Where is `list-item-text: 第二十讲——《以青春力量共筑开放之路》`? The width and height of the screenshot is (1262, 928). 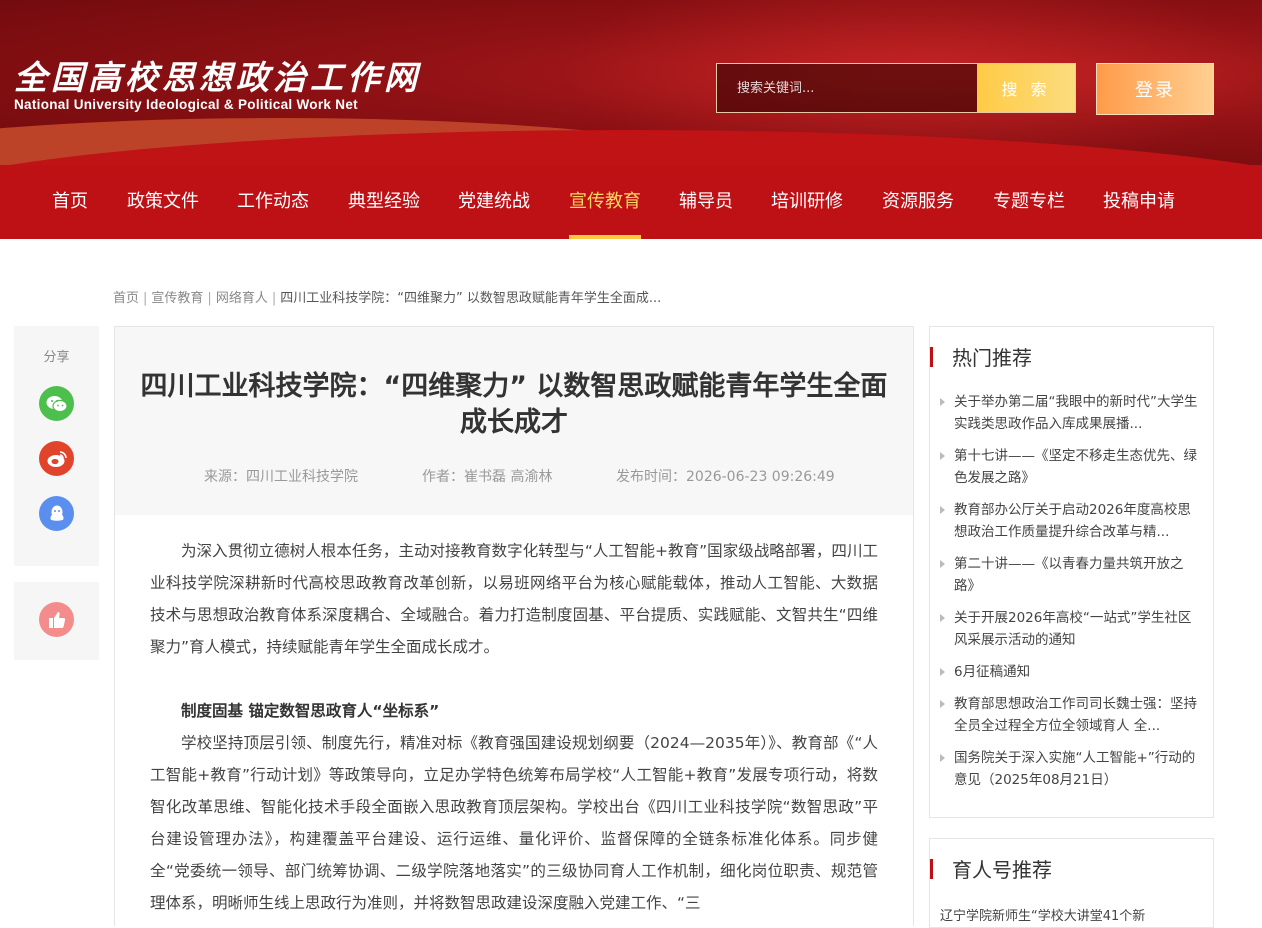
list-item-text: 第二十讲——《以青春力量共筑开放之路》 is located at coordinates (1069, 575).